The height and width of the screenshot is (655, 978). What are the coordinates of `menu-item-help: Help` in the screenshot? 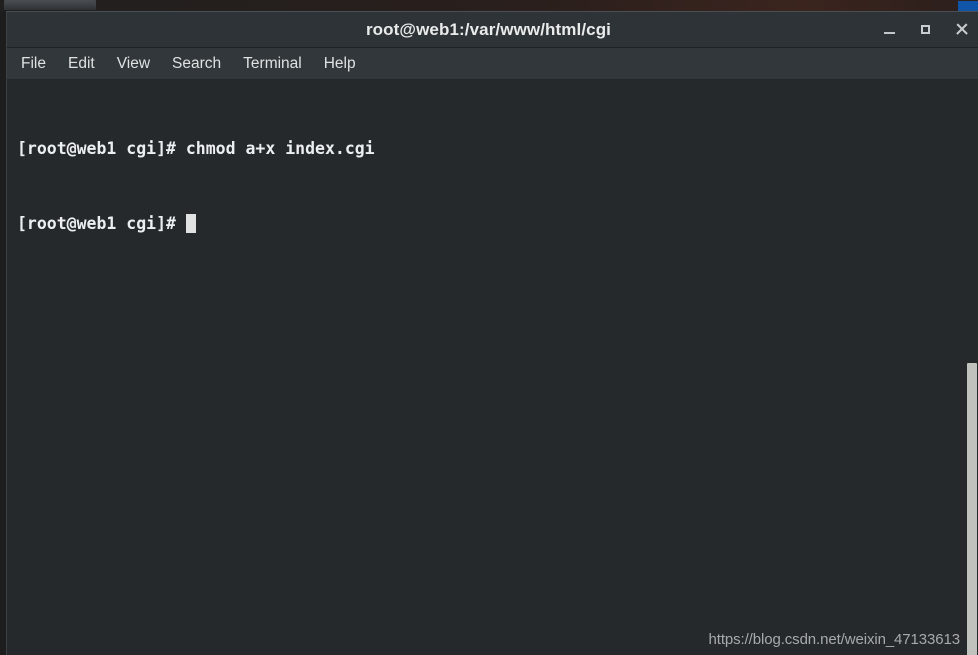 It's located at (340, 64).